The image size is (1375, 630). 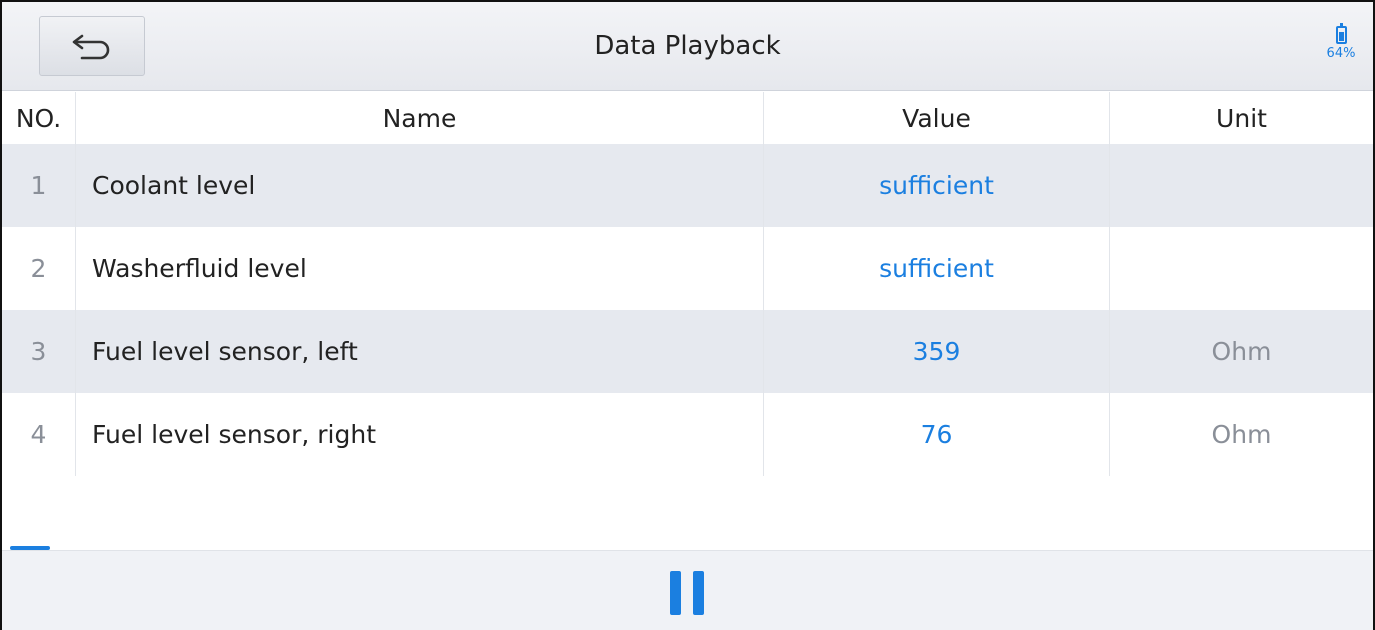 I want to click on column-header-unit: Unit, so click(x=1241, y=118).